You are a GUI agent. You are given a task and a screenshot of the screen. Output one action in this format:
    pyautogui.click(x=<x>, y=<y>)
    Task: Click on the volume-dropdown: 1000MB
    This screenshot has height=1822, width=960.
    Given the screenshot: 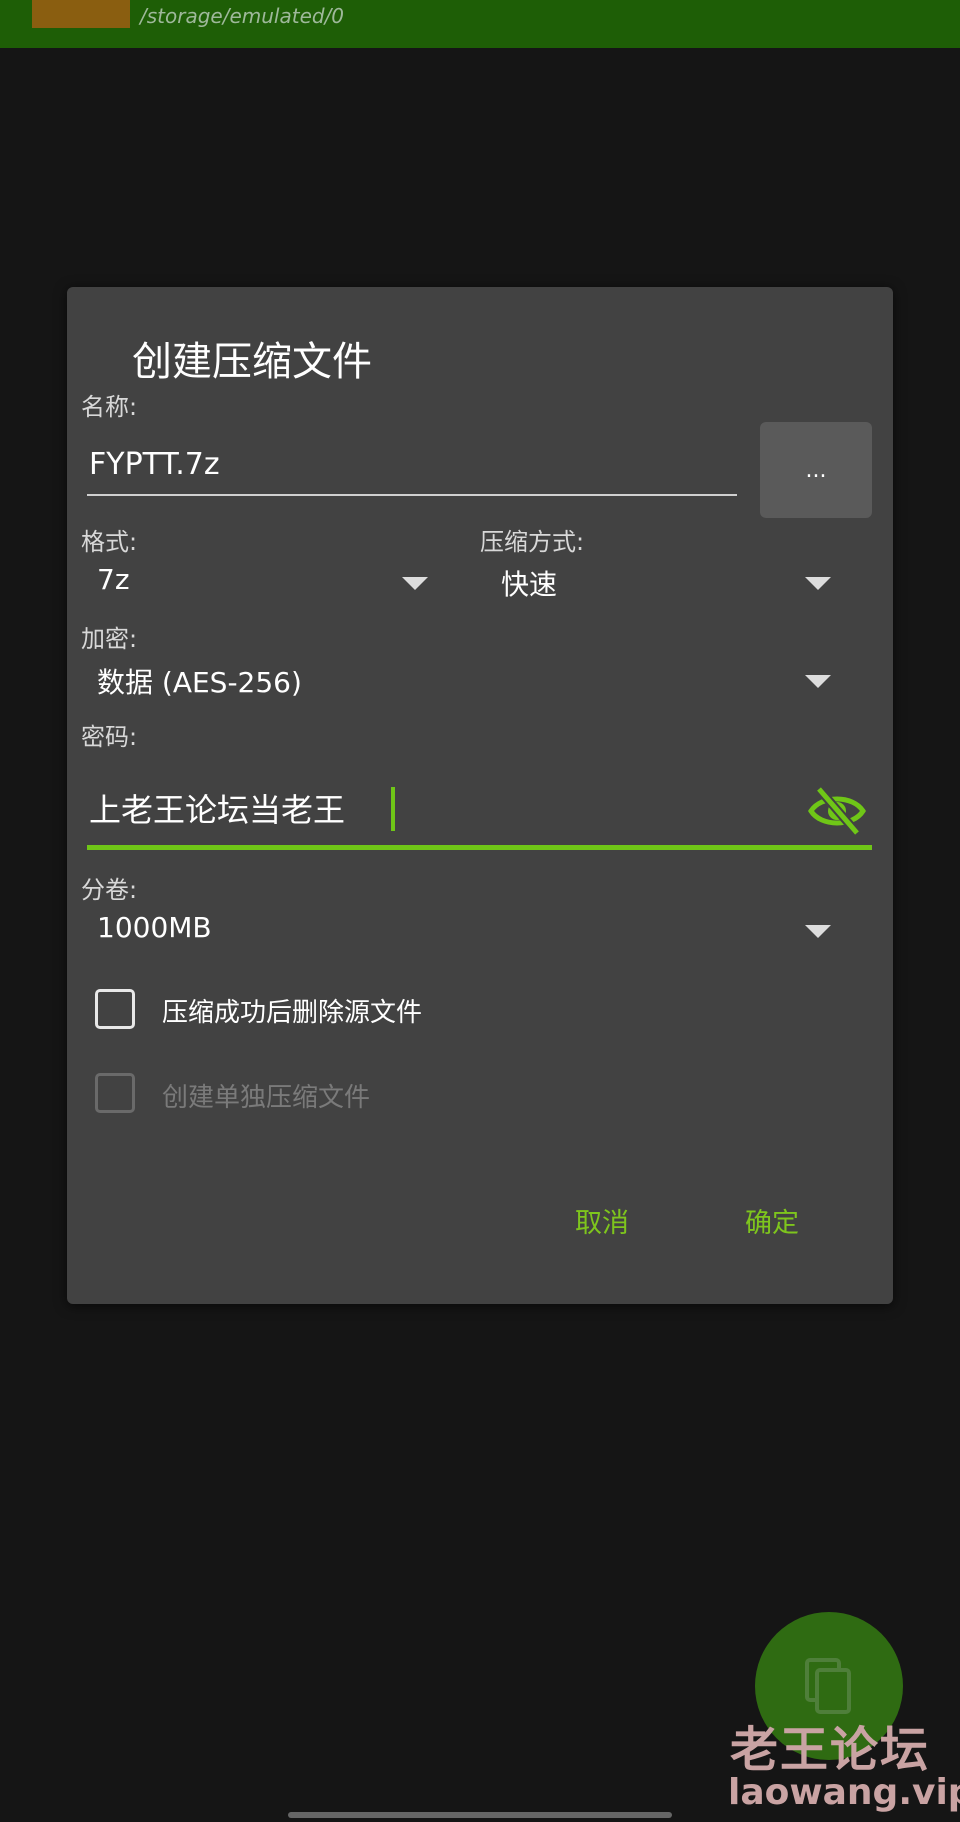 What is the action you would take?
    pyautogui.click(x=479, y=930)
    